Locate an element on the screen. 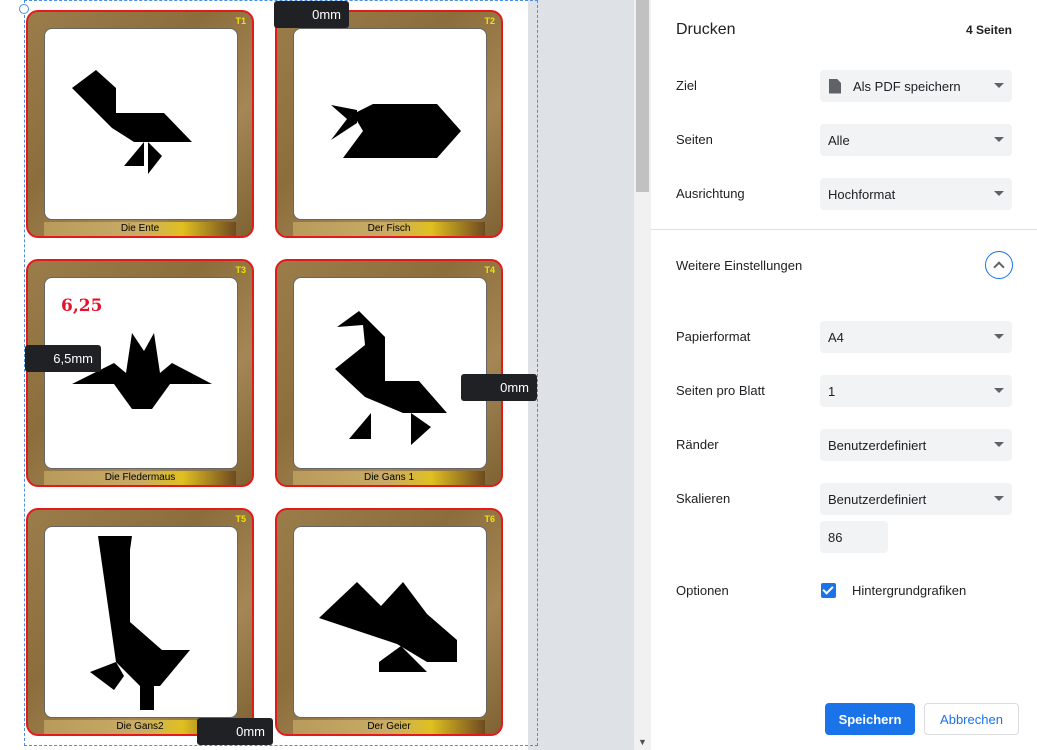 The height and width of the screenshot is (750, 1037). background-graphics-checkbox is located at coordinates (828, 590).